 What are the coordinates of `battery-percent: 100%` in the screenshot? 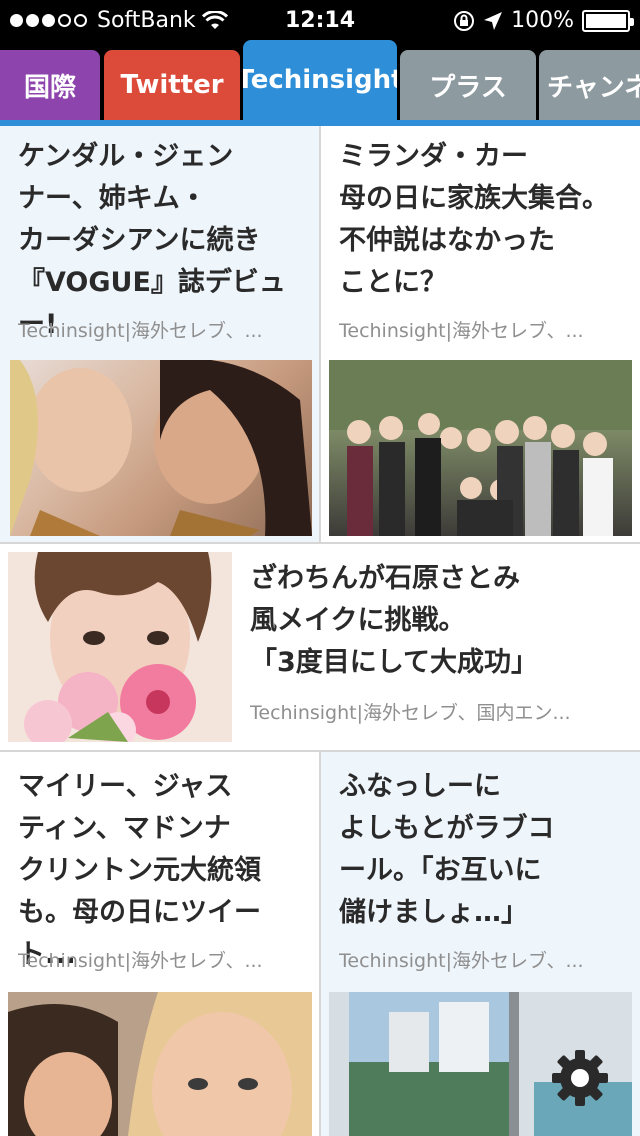 It's located at (542, 20).